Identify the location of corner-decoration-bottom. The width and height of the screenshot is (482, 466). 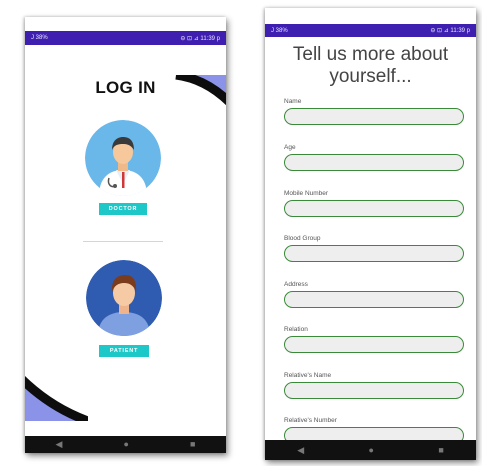
(56, 398).